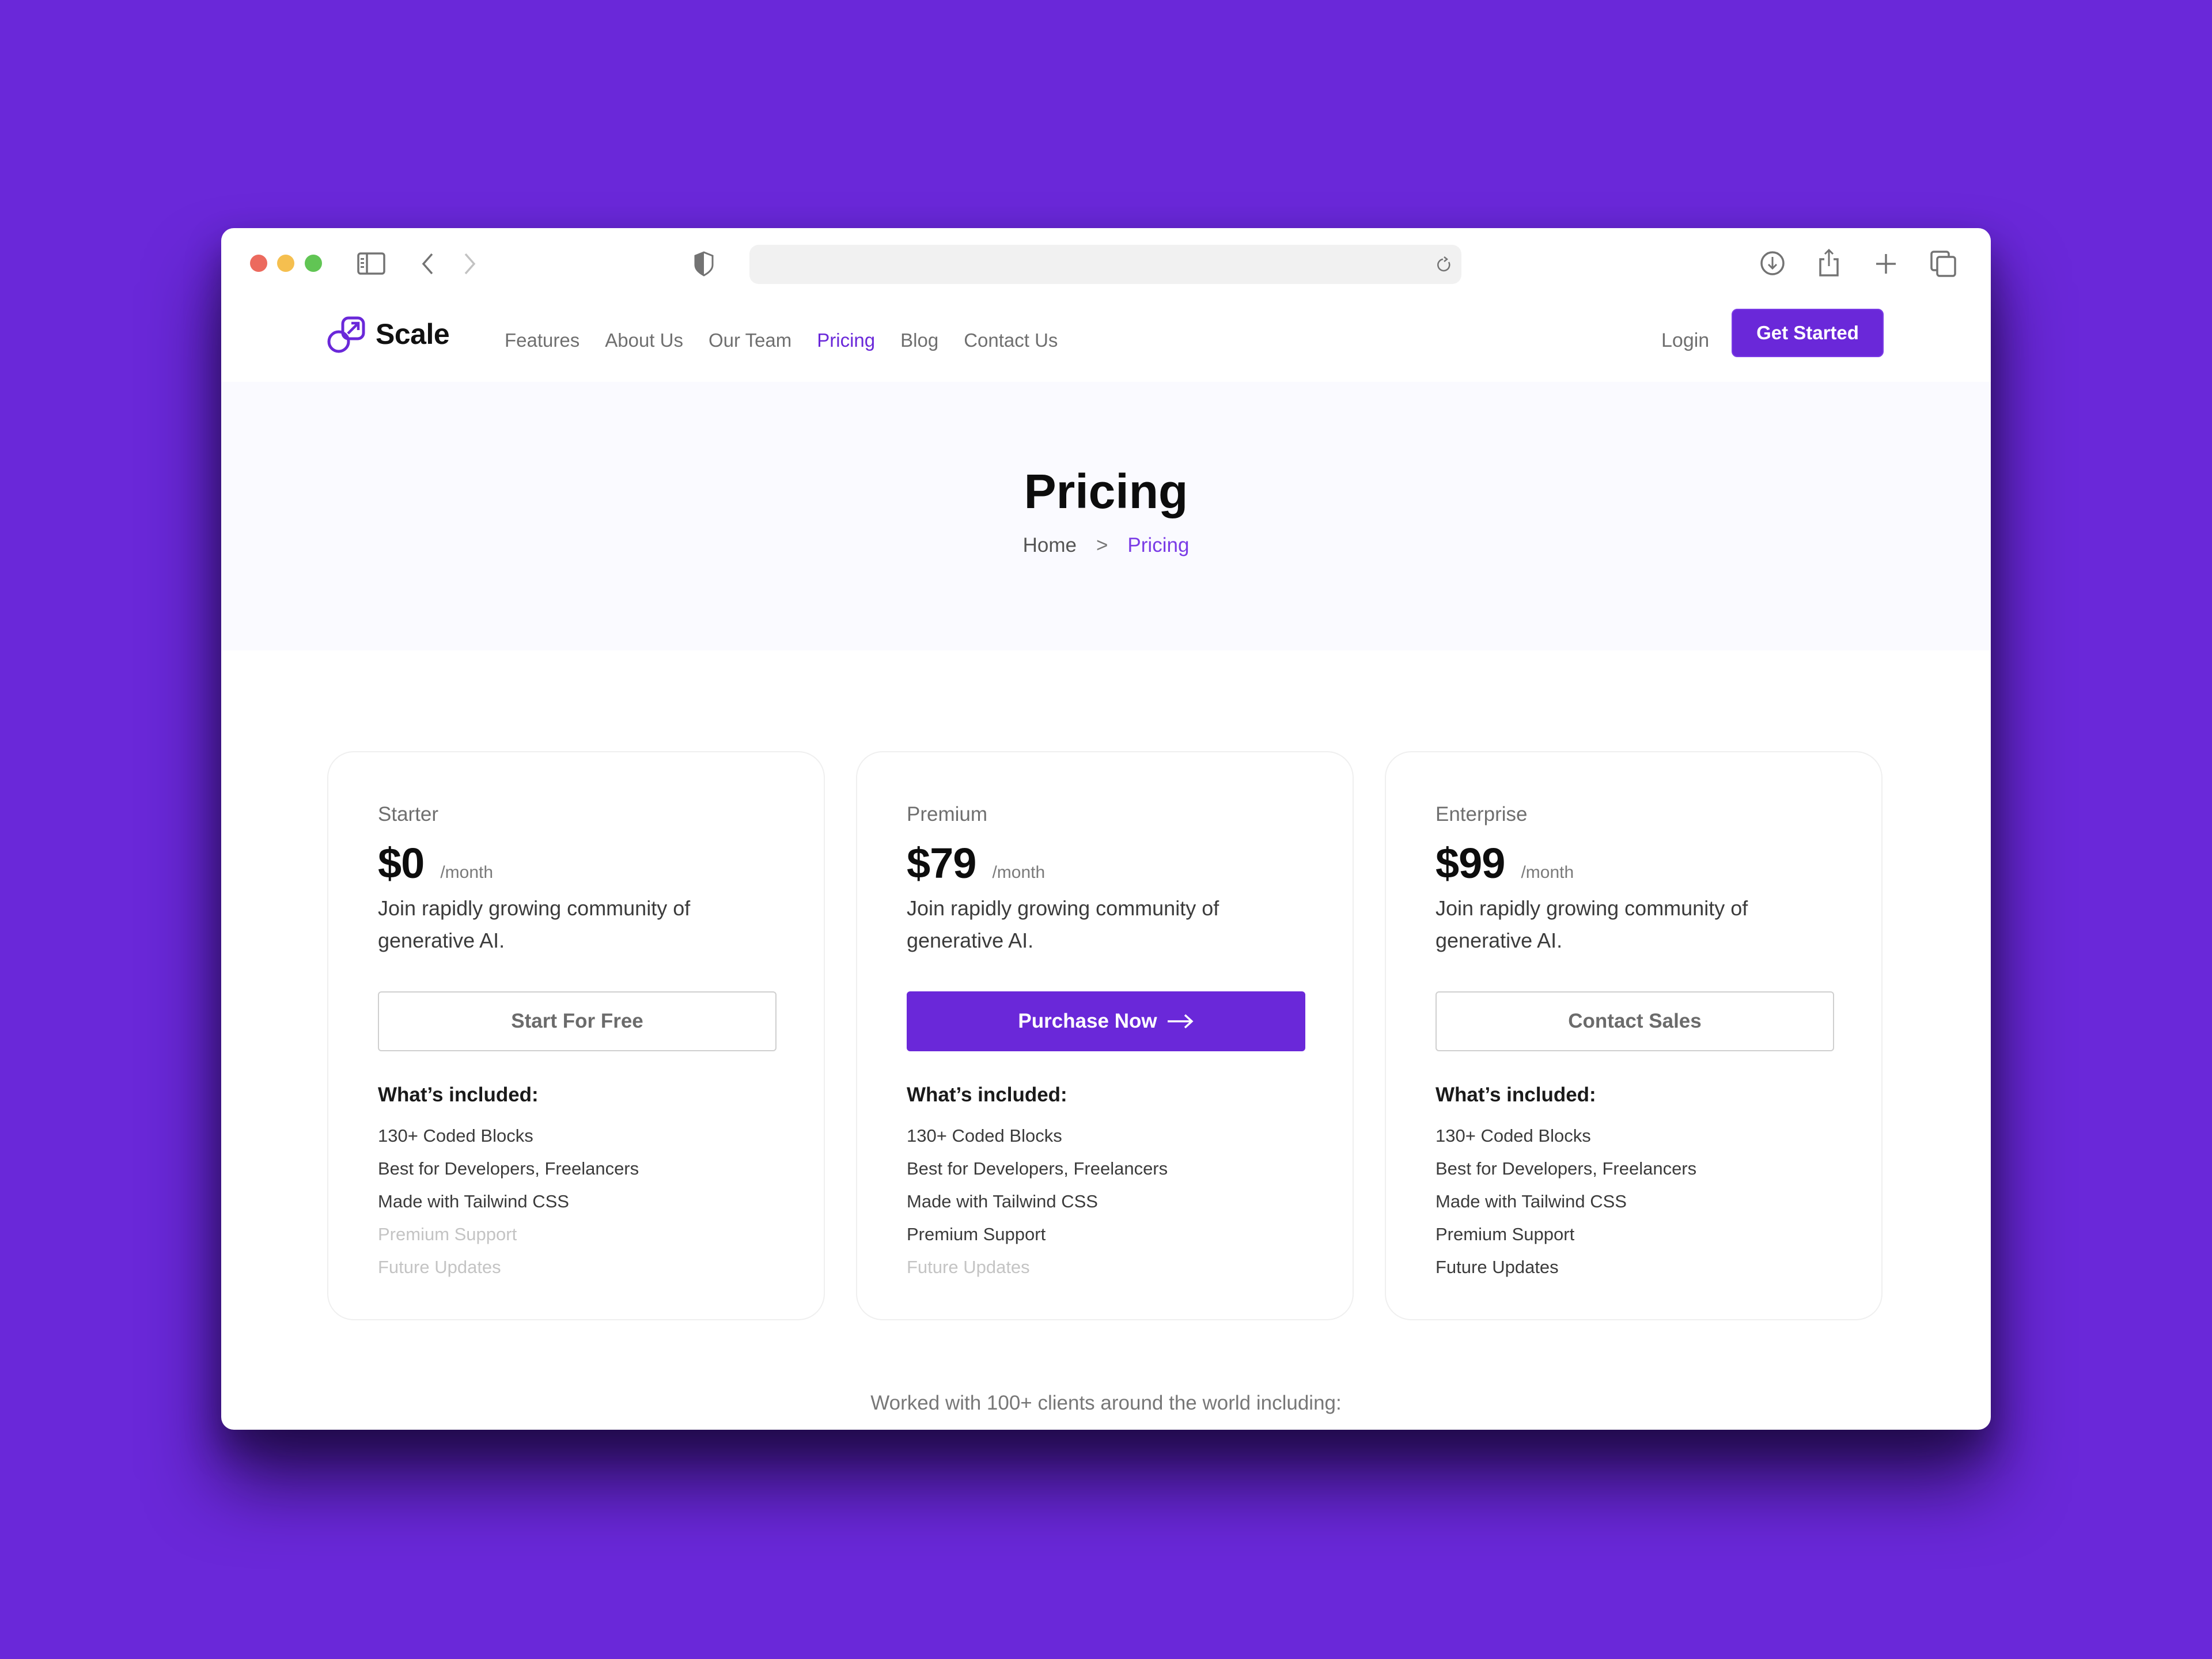 The width and height of the screenshot is (2212, 1659). I want to click on nav-link-contact-us: Contact Us, so click(1011, 340).